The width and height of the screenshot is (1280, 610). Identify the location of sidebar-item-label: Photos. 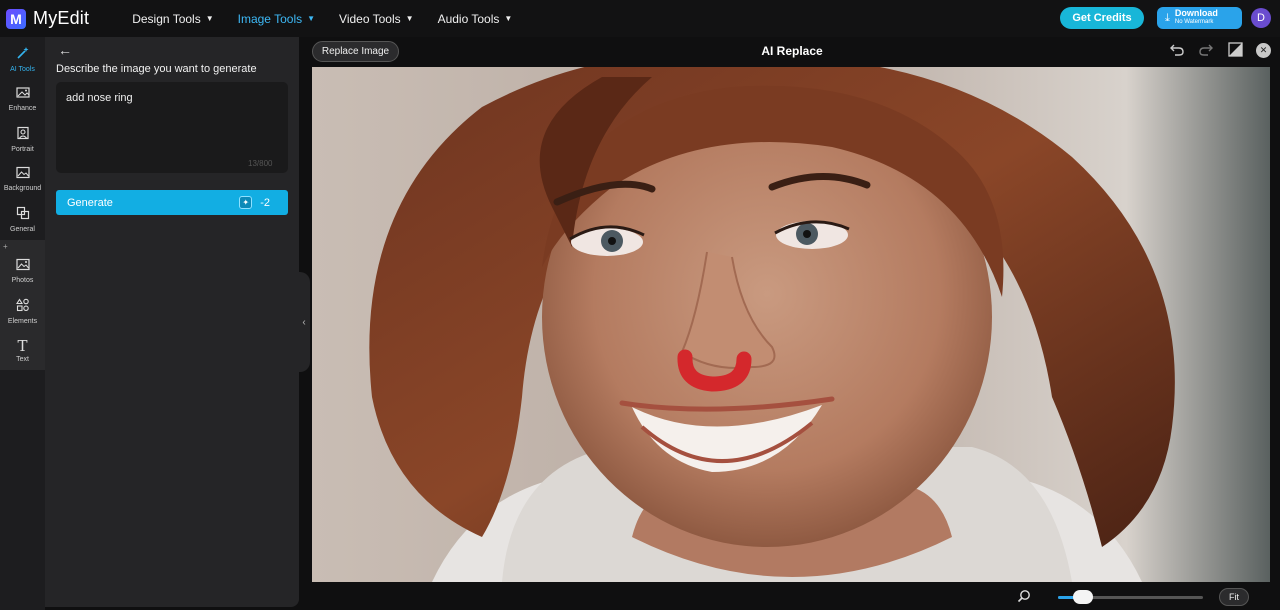
(22, 280).